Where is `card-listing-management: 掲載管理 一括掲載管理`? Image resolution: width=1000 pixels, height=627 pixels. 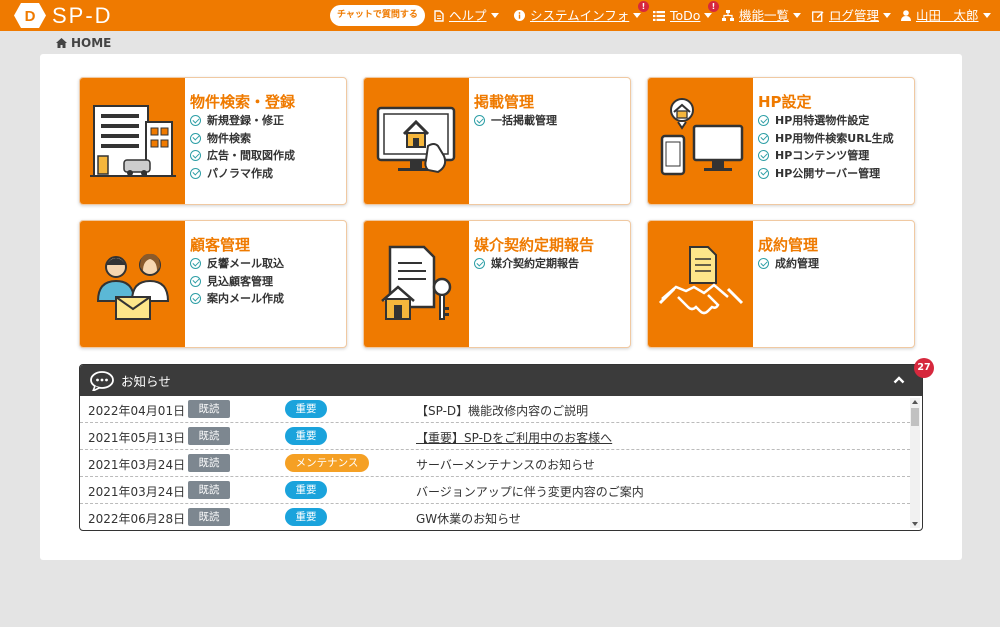 card-listing-management: 掲載管理 一括掲載管理 is located at coordinates (497, 141).